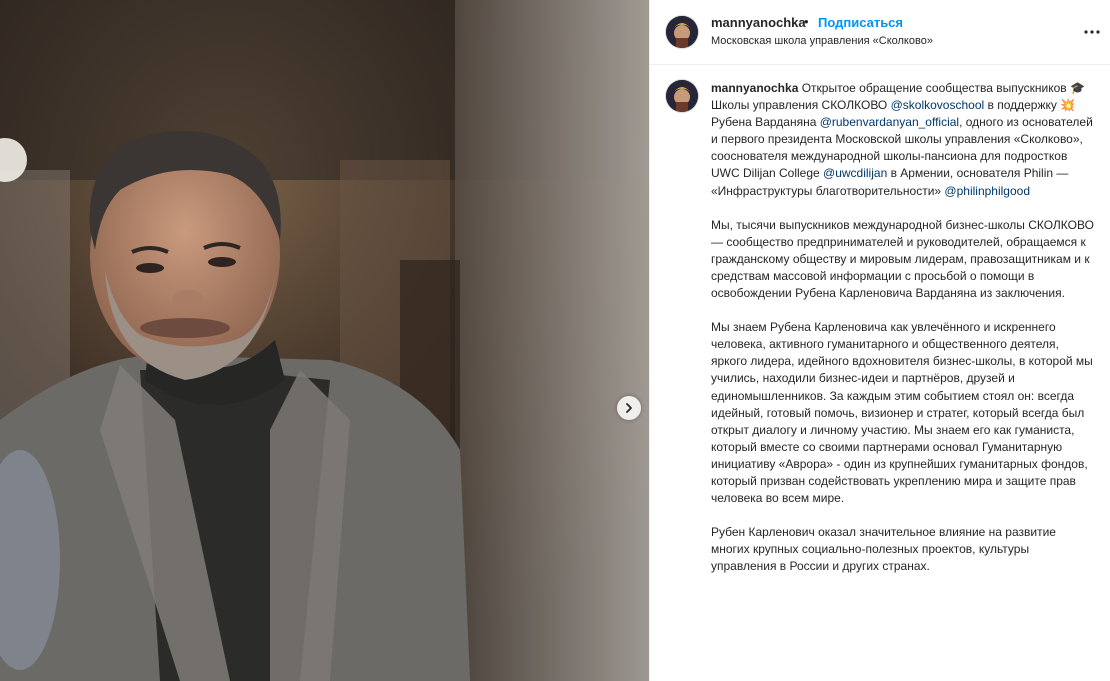  What do you see at coordinates (938, 105) in the screenshot?
I see `mention-skolkovoschool: @skolkovoschool` at bounding box center [938, 105].